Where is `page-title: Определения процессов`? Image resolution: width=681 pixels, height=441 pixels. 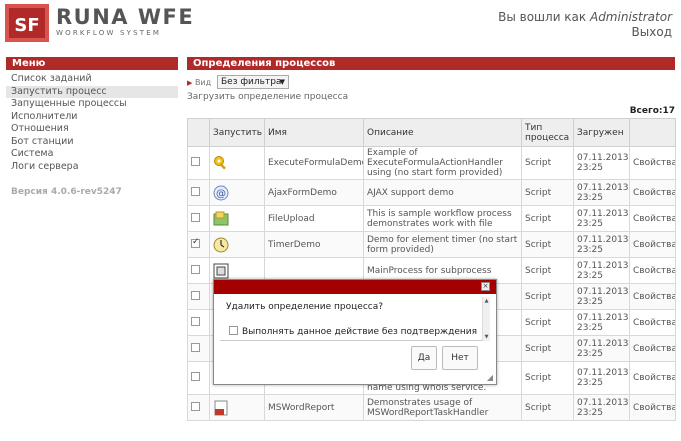
page-title: Определения процессов is located at coordinates (431, 63).